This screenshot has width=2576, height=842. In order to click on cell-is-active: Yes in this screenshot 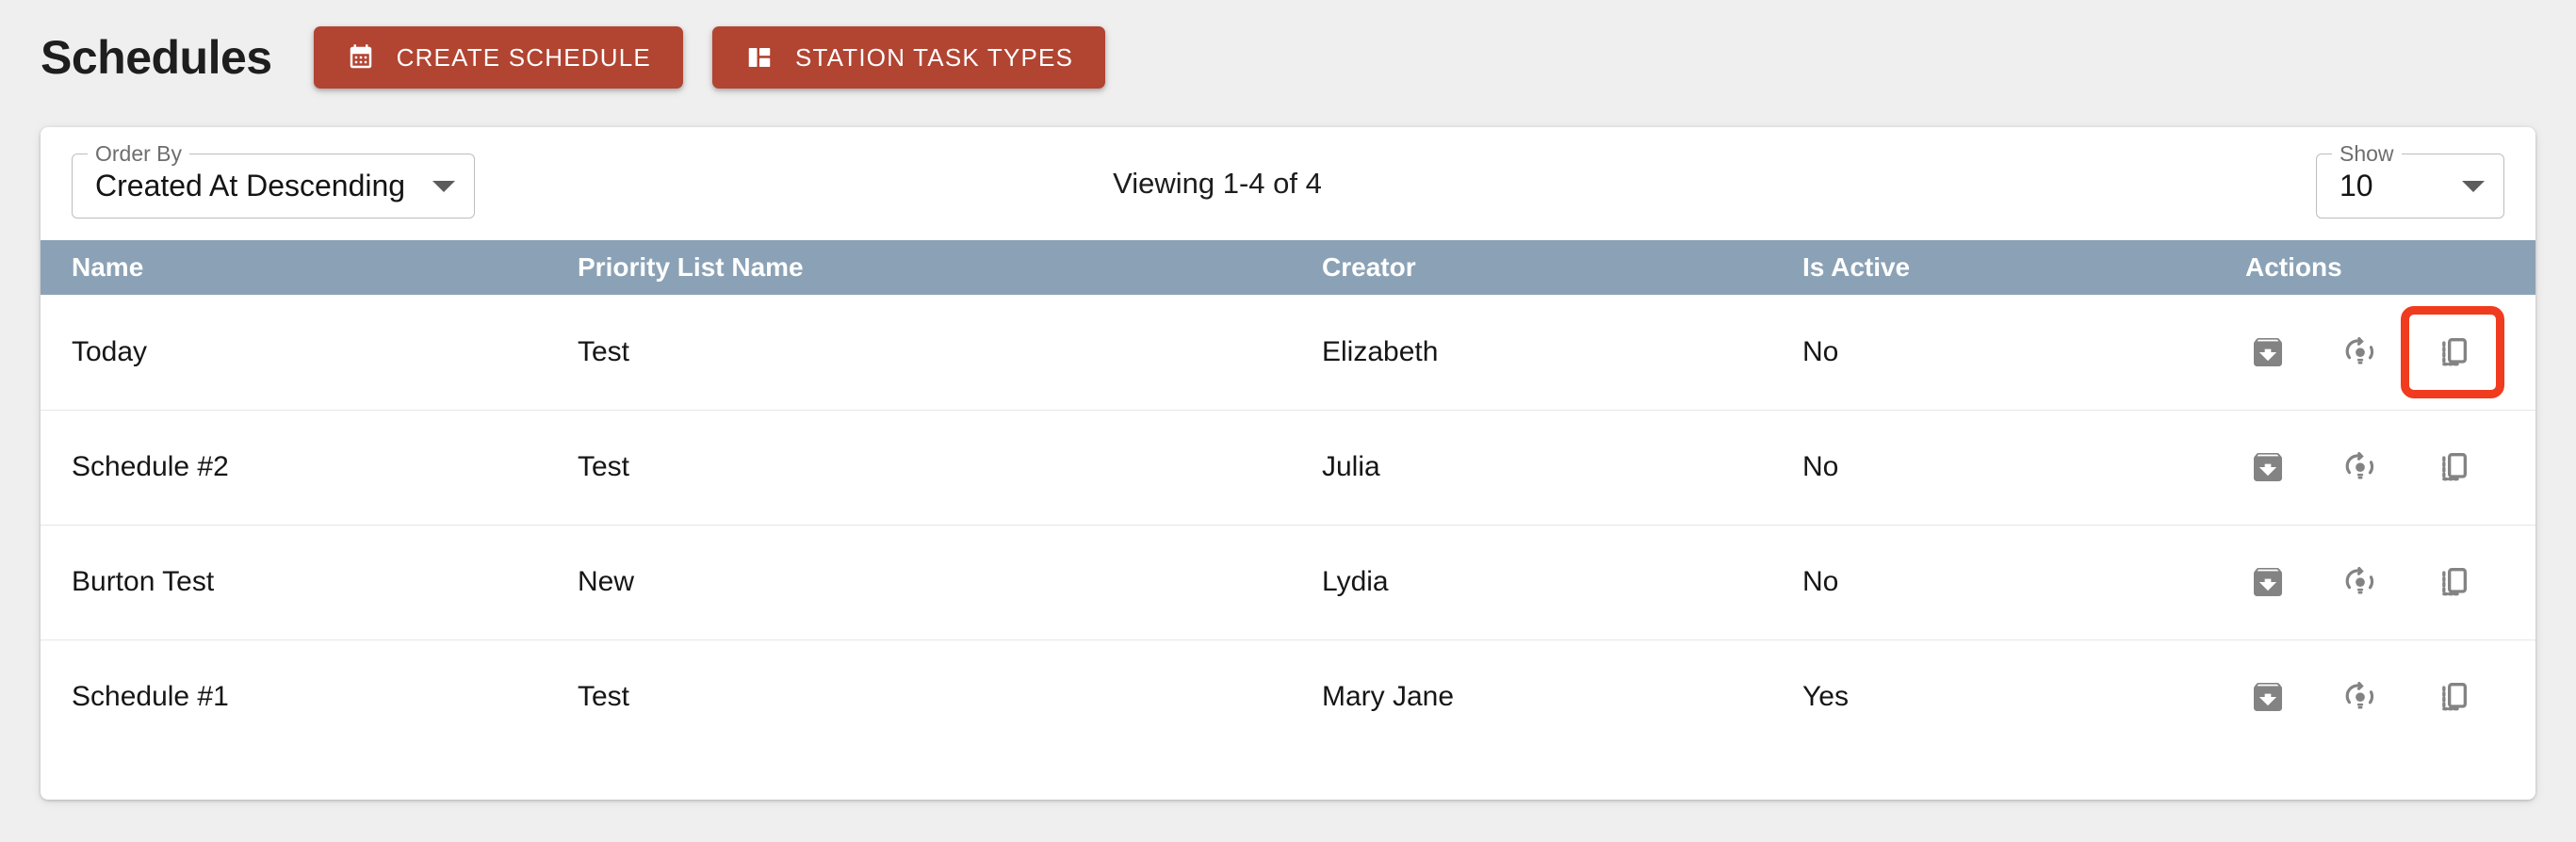, I will do `click(1825, 697)`.